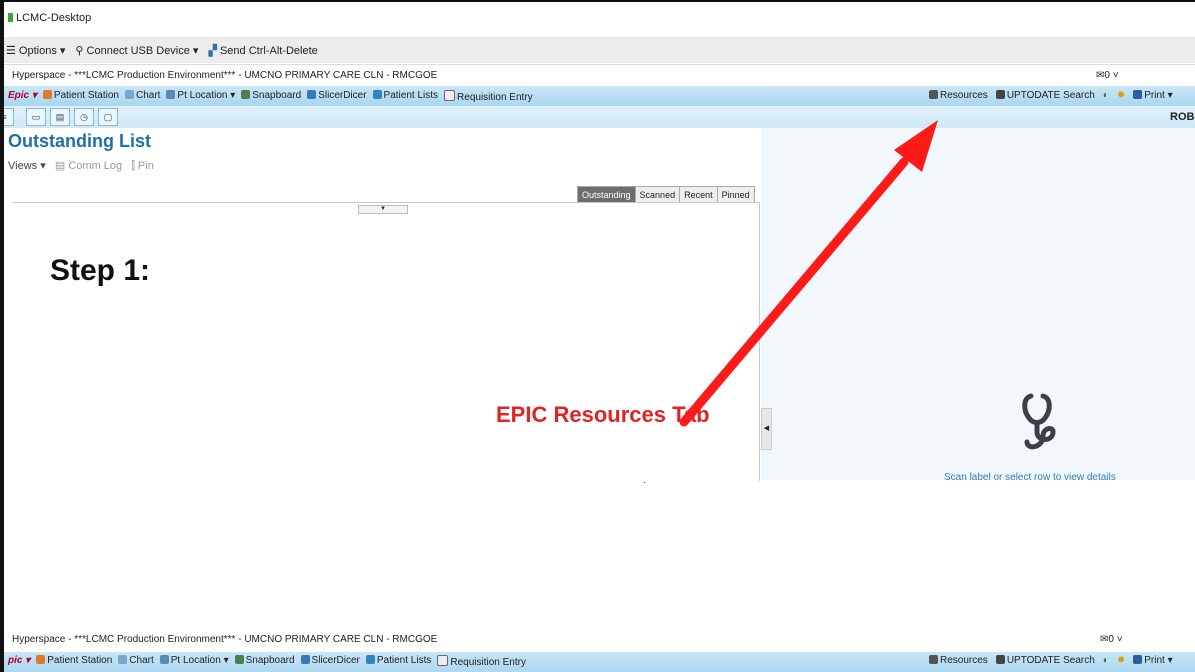 The height and width of the screenshot is (672, 1195). What do you see at coordinates (199, 660) in the screenshot?
I see `toolbar-label: Pt Location ▾` at bounding box center [199, 660].